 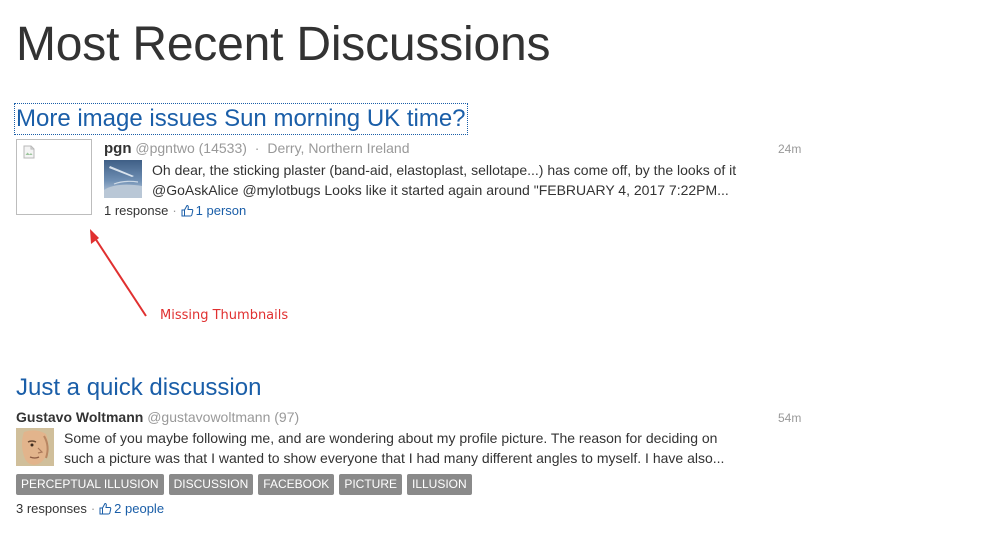 What do you see at coordinates (283, 44) in the screenshot?
I see `page-title: Most Recent Discussions` at bounding box center [283, 44].